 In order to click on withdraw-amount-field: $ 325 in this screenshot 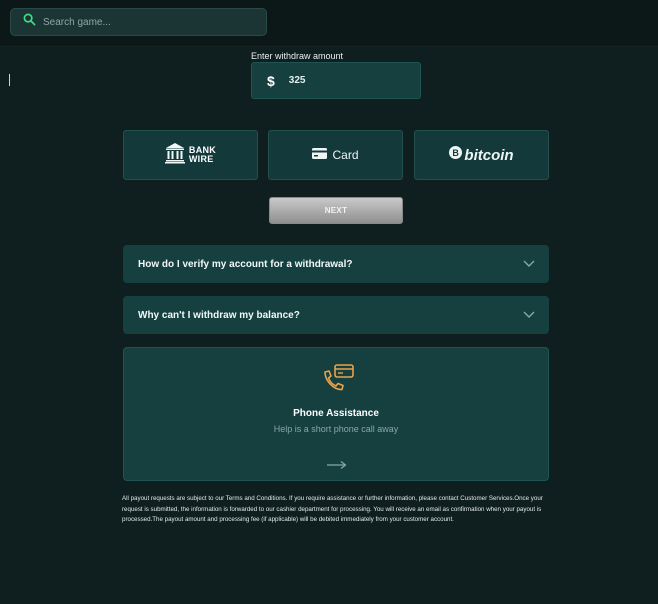, I will do `click(336, 80)`.